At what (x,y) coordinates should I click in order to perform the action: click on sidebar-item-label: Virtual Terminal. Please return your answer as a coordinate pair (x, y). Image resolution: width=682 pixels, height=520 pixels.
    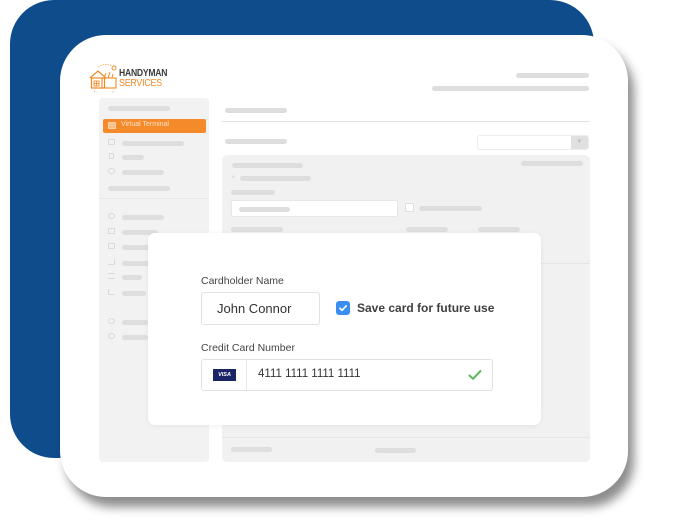
    Looking at the image, I should click on (145, 124).